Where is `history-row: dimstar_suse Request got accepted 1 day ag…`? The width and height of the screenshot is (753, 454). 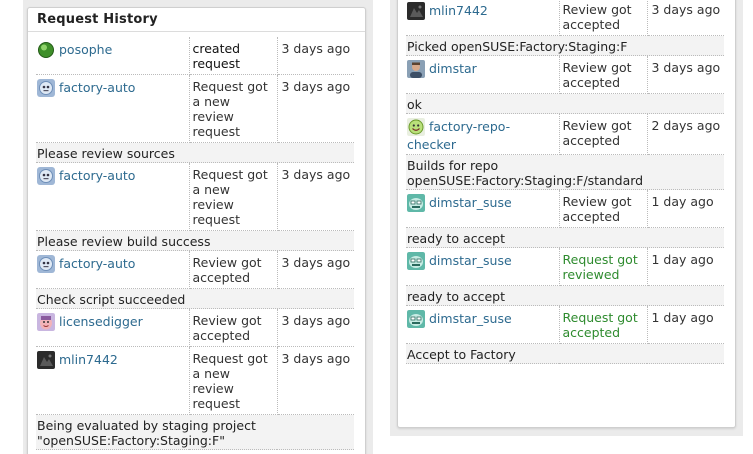
history-row: dimstar_suse Request got accepted 1 day ag… is located at coordinates (565, 324).